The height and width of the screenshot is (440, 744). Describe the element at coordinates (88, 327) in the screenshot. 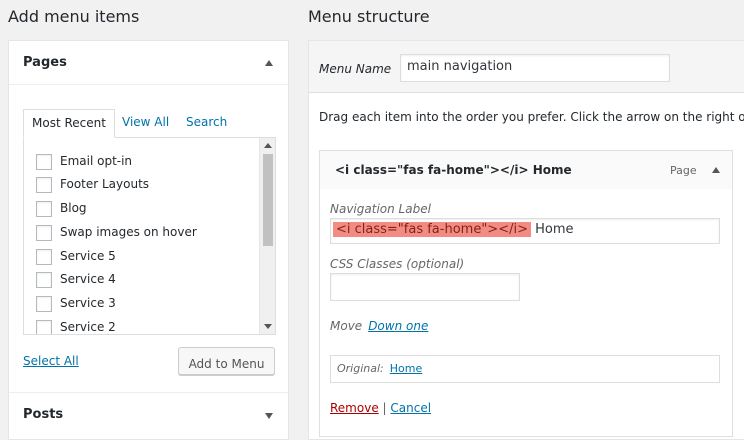

I see `page-label: Service 2` at that location.